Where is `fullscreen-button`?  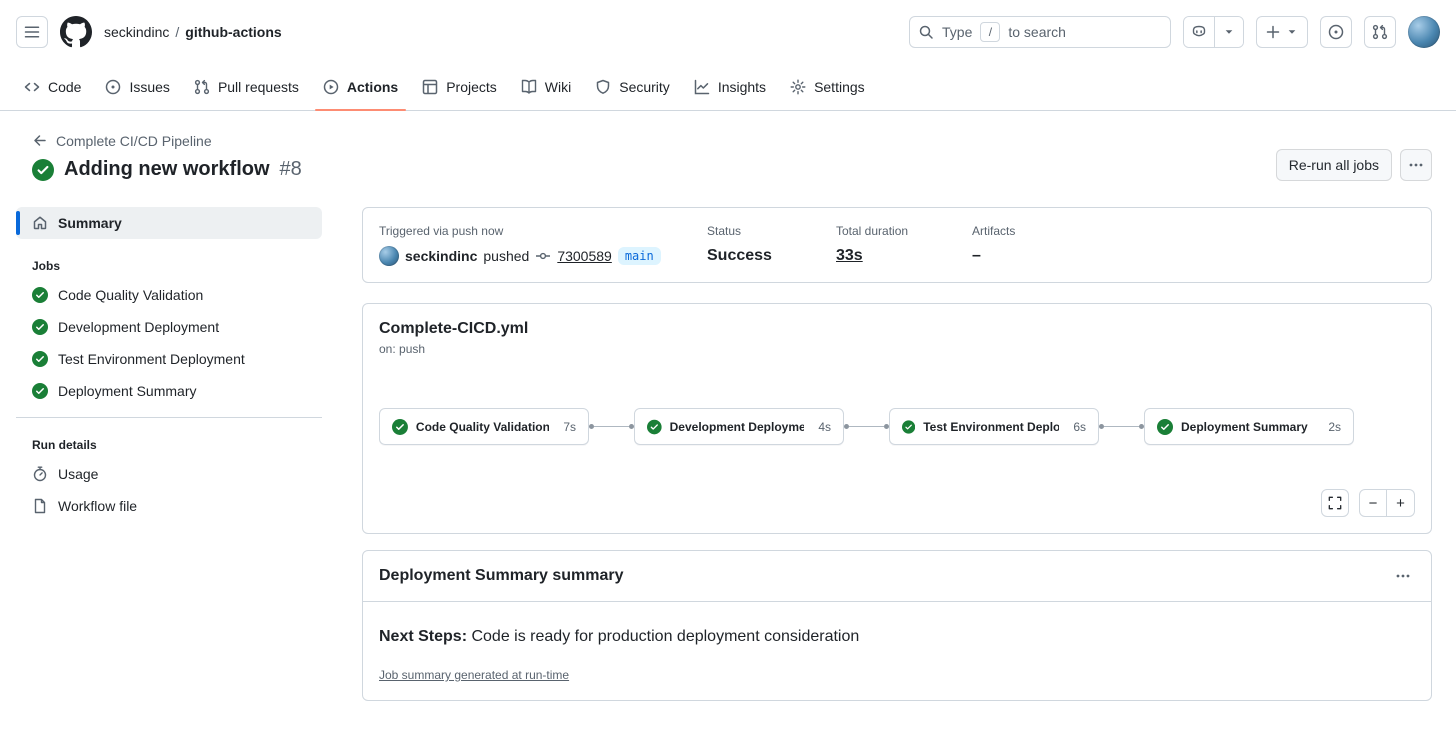 fullscreen-button is located at coordinates (1335, 503).